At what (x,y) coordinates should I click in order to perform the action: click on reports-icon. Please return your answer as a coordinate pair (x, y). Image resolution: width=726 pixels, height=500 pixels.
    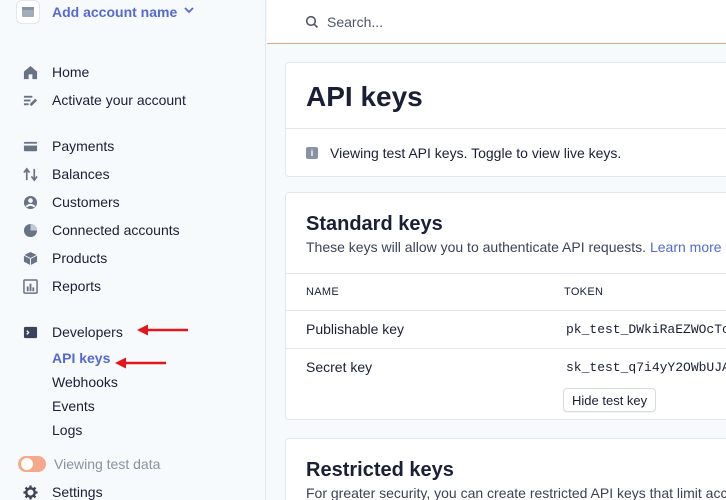
    Looking at the image, I should click on (30, 286).